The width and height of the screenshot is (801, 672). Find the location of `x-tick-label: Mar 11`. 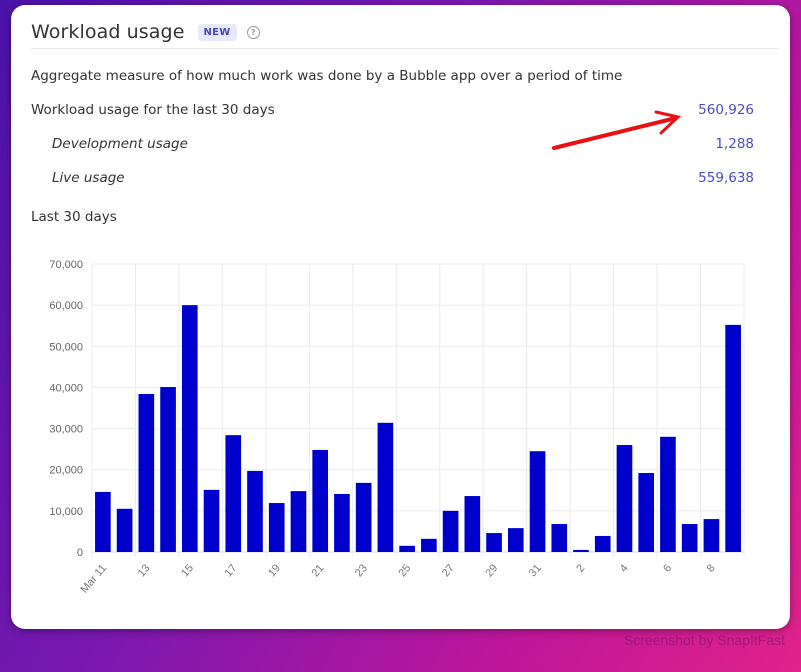

x-tick-label: Mar 11 is located at coordinates (93, 578).